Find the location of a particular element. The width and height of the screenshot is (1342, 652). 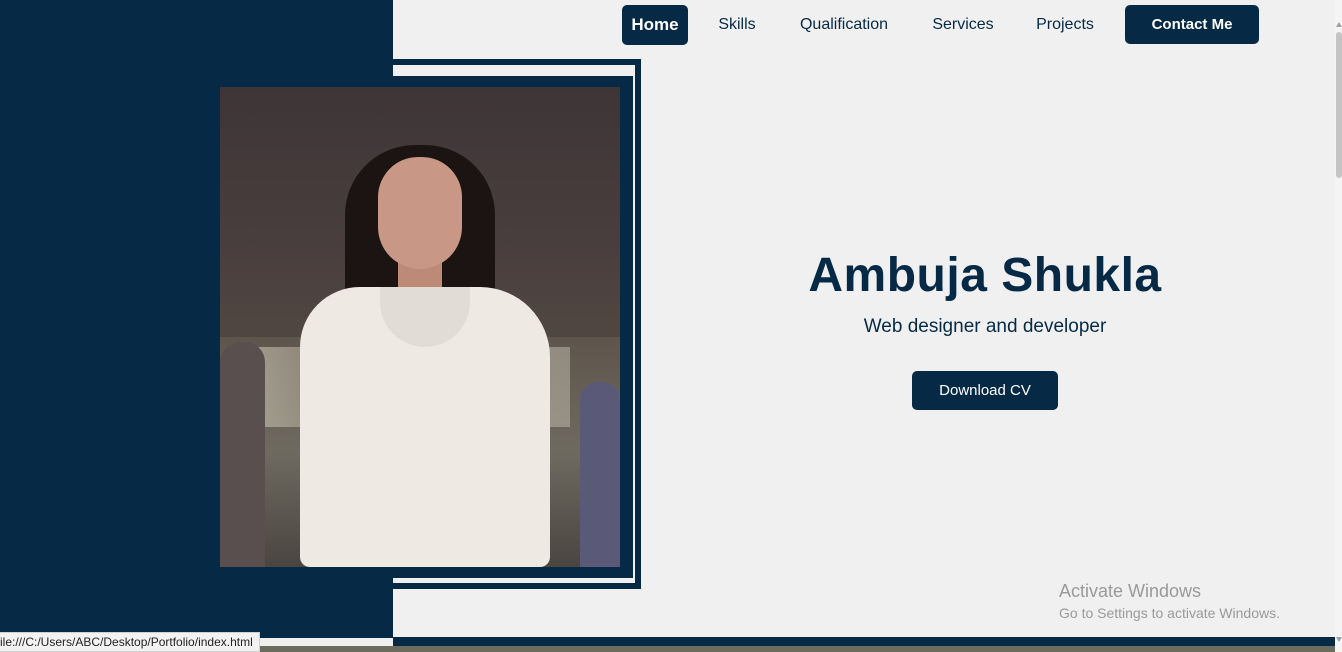

nav-projects: Projects is located at coordinates (1065, 25).